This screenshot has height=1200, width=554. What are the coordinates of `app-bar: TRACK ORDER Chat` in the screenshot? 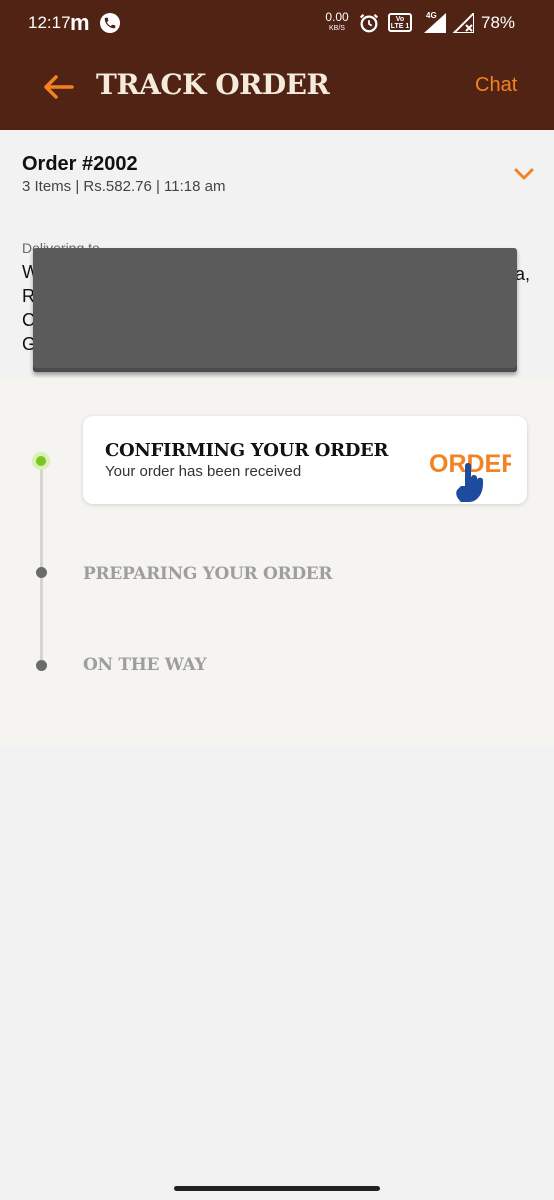 It's located at (277, 88).